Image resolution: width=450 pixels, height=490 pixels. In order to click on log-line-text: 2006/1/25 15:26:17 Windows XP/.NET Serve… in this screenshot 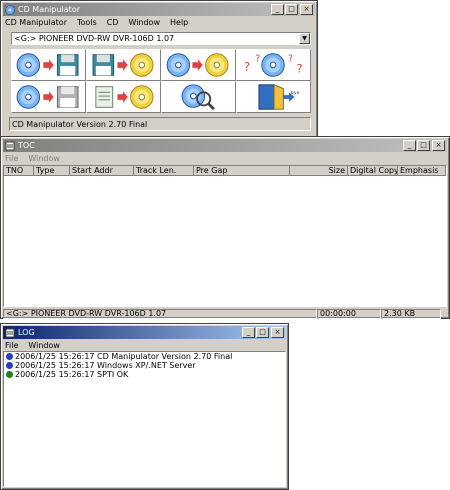, I will do `click(105, 365)`.